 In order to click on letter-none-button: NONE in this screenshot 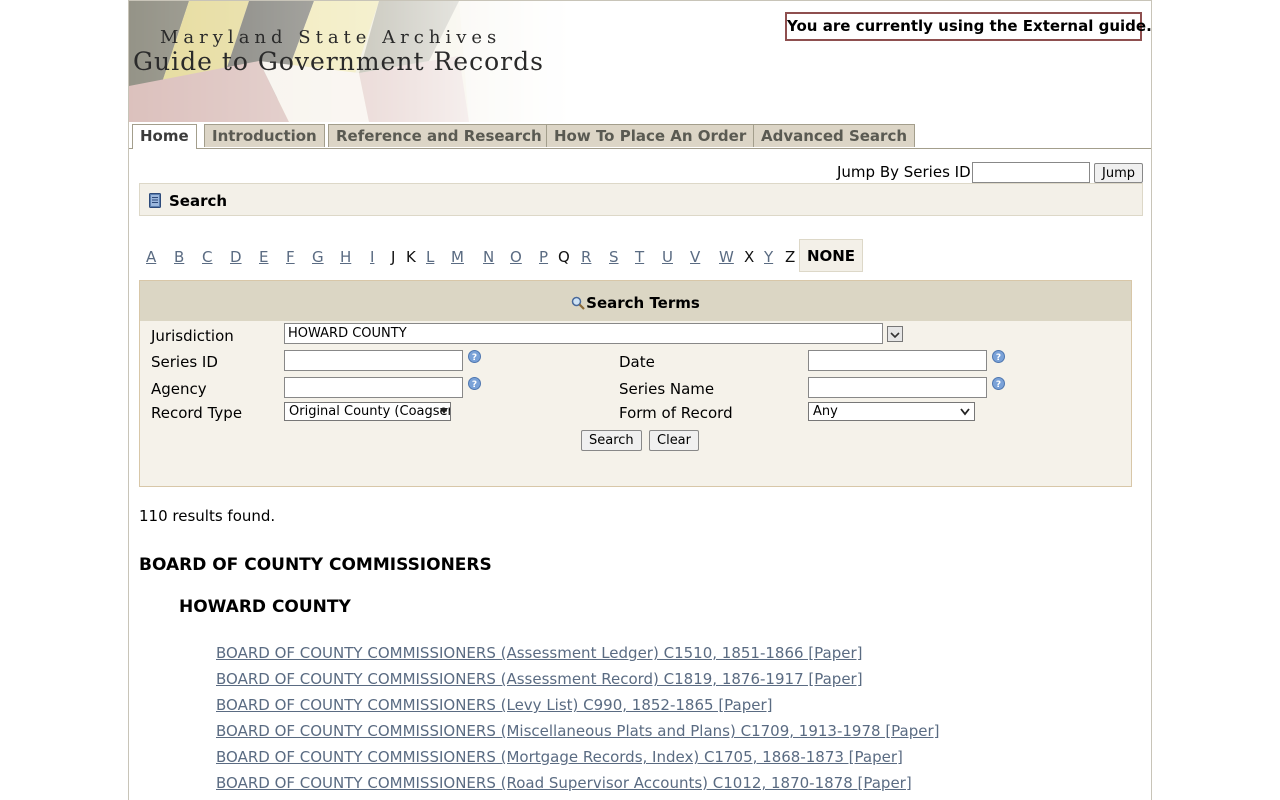, I will do `click(831, 255)`.